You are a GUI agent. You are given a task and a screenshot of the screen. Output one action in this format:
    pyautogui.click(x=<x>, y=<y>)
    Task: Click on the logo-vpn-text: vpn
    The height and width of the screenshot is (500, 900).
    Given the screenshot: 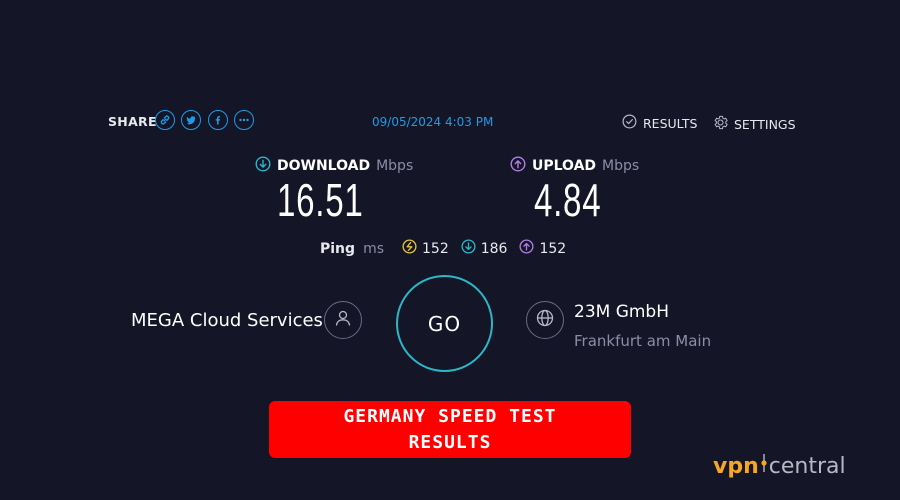 What is the action you would take?
    pyautogui.click(x=736, y=466)
    